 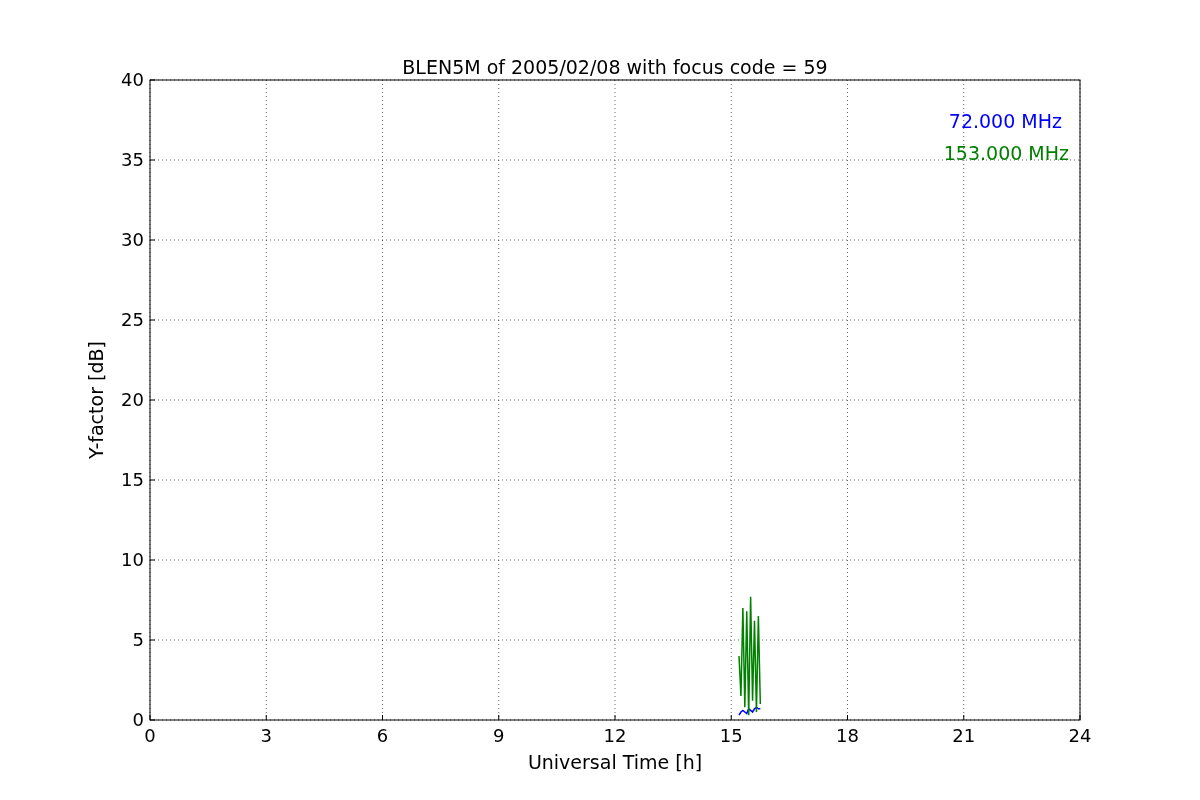 What do you see at coordinates (1006, 153) in the screenshot?
I see `legend-label: 153.000 MHz` at bounding box center [1006, 153].